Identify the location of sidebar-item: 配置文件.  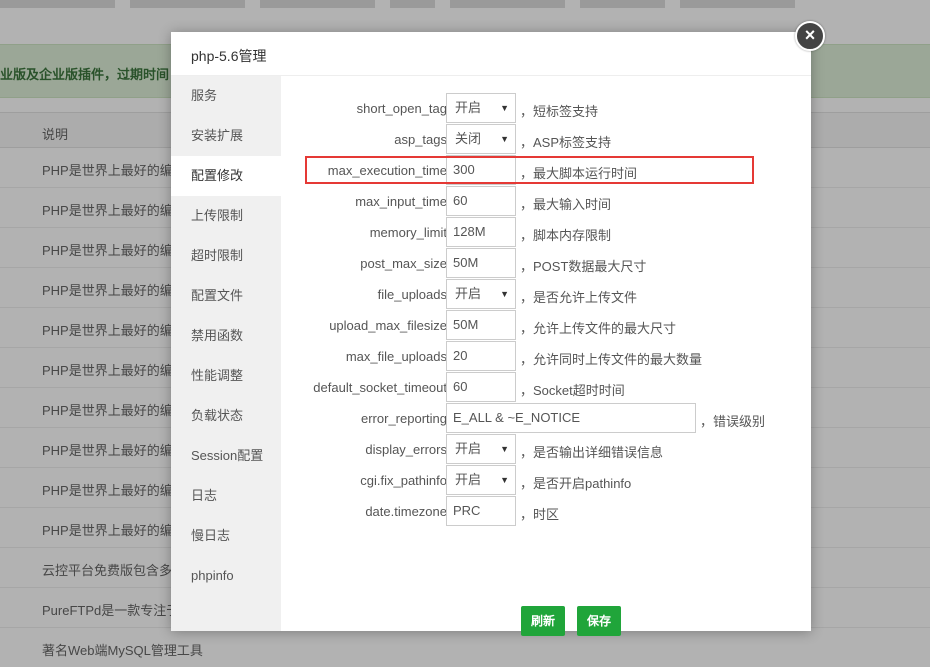
(226, 296).